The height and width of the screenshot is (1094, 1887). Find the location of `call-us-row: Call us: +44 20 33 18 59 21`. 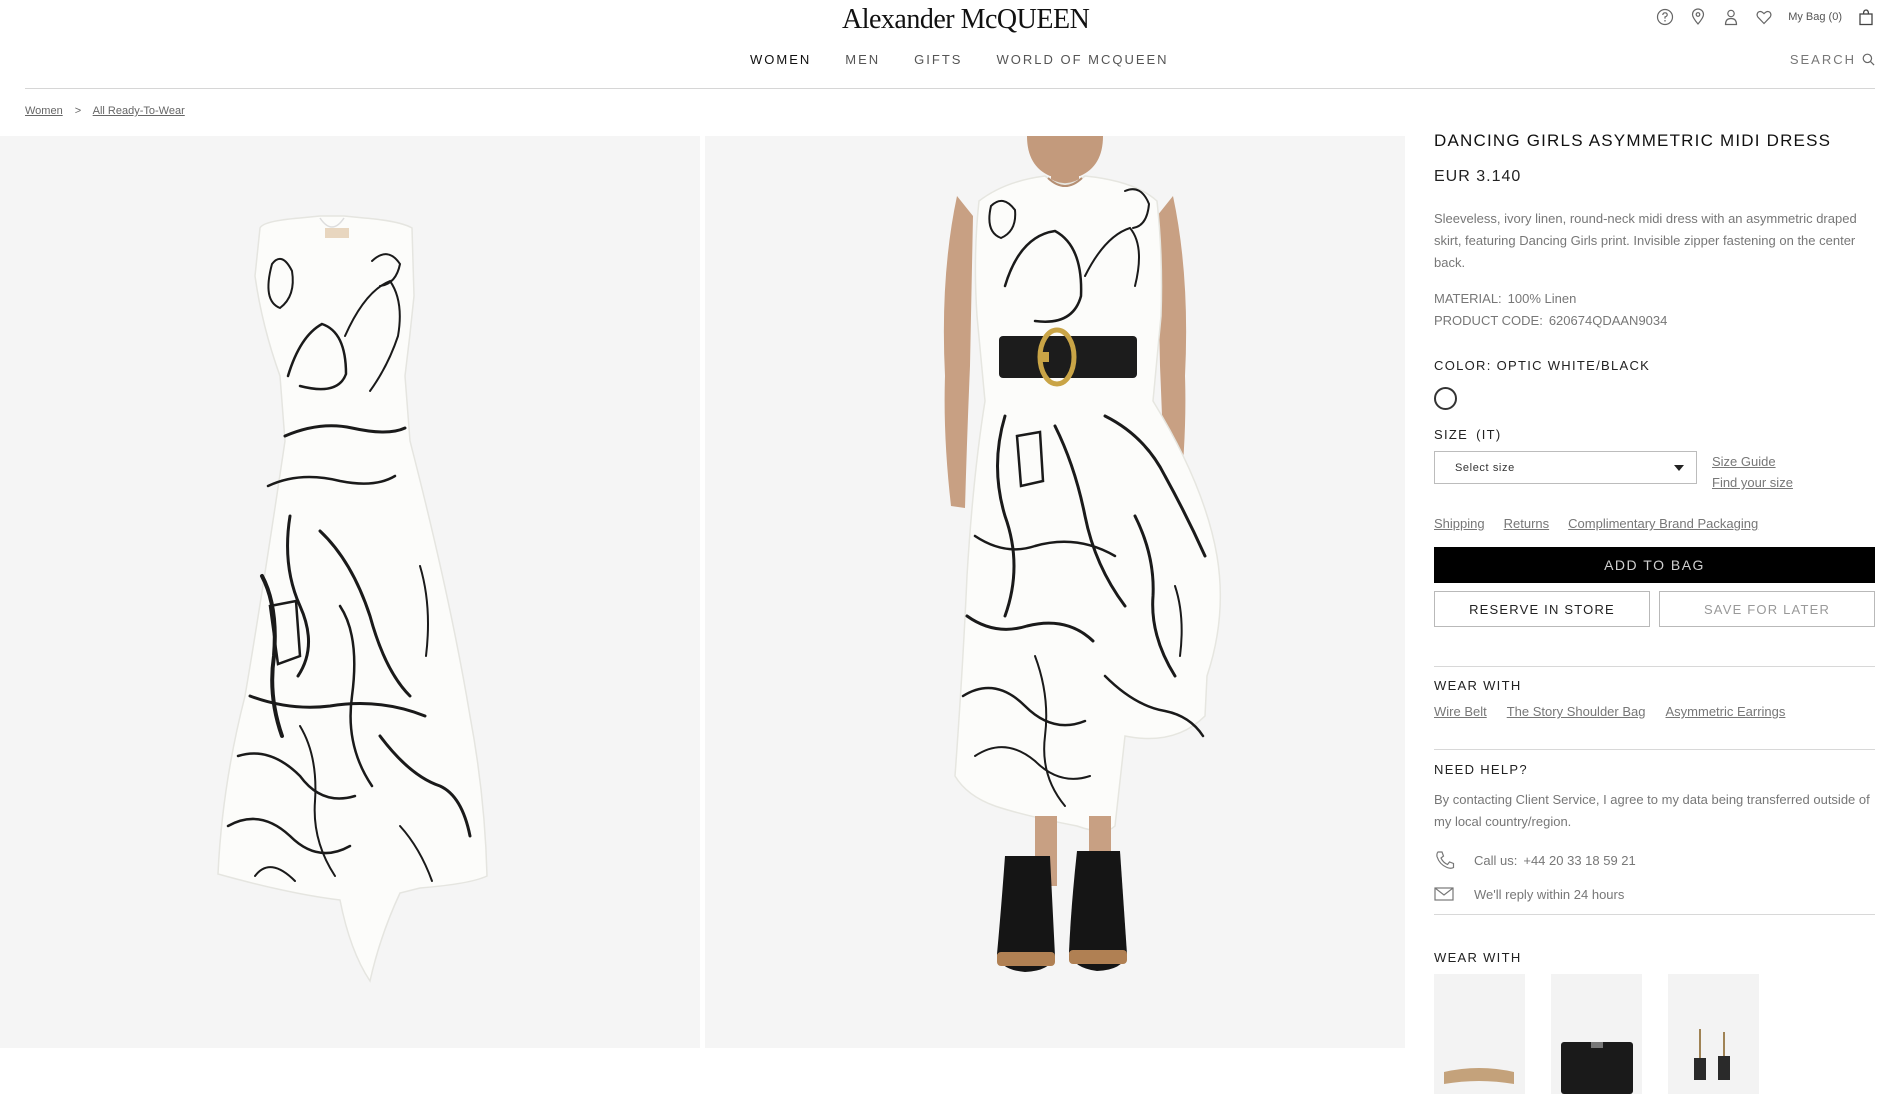

call-us-row: Call us: +44 20 33 18 59 21 is located at coordinates (1654, 860).